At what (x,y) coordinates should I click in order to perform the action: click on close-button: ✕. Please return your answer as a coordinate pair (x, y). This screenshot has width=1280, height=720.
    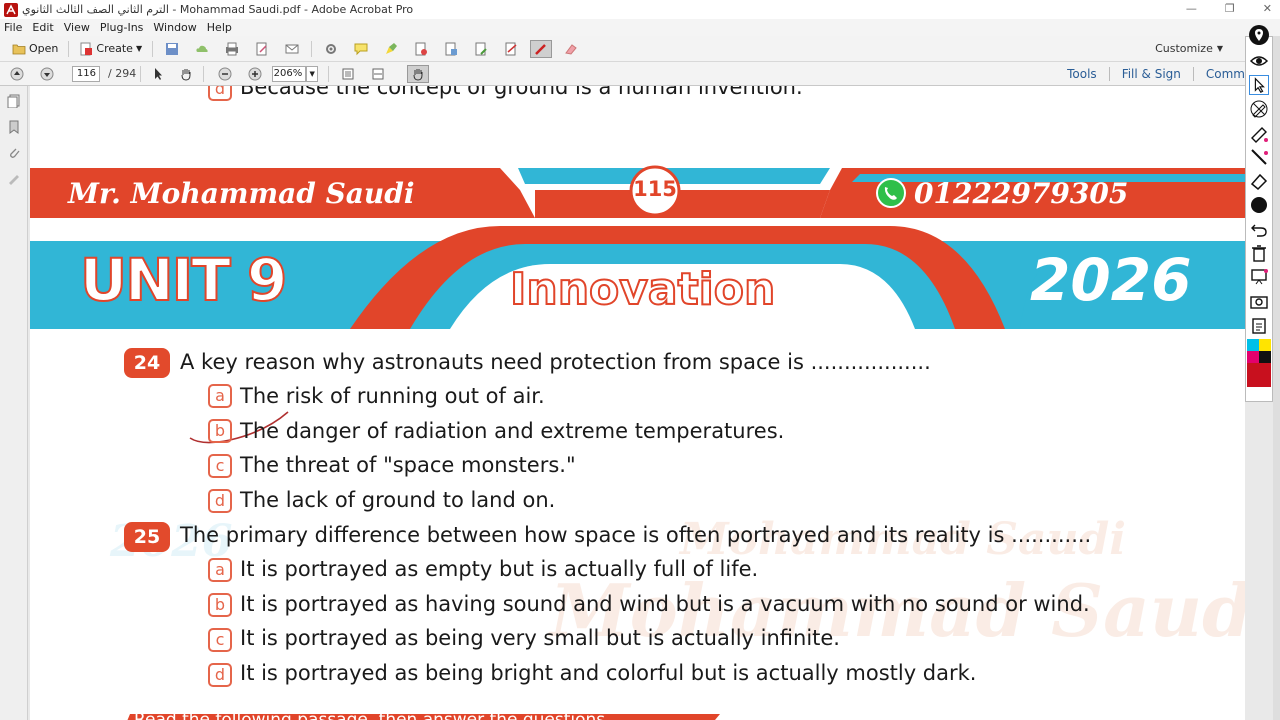
    Looking at the image, I should click on (1267, 8).